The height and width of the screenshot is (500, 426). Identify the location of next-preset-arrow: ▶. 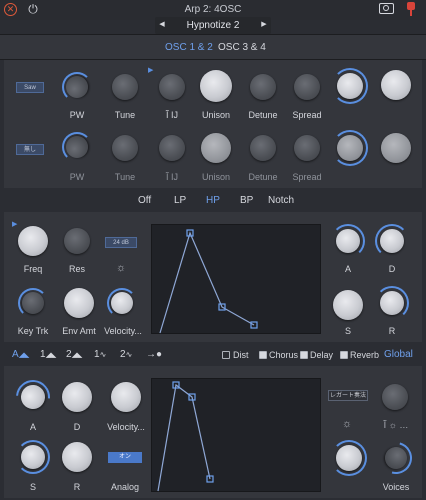
(264, 24).